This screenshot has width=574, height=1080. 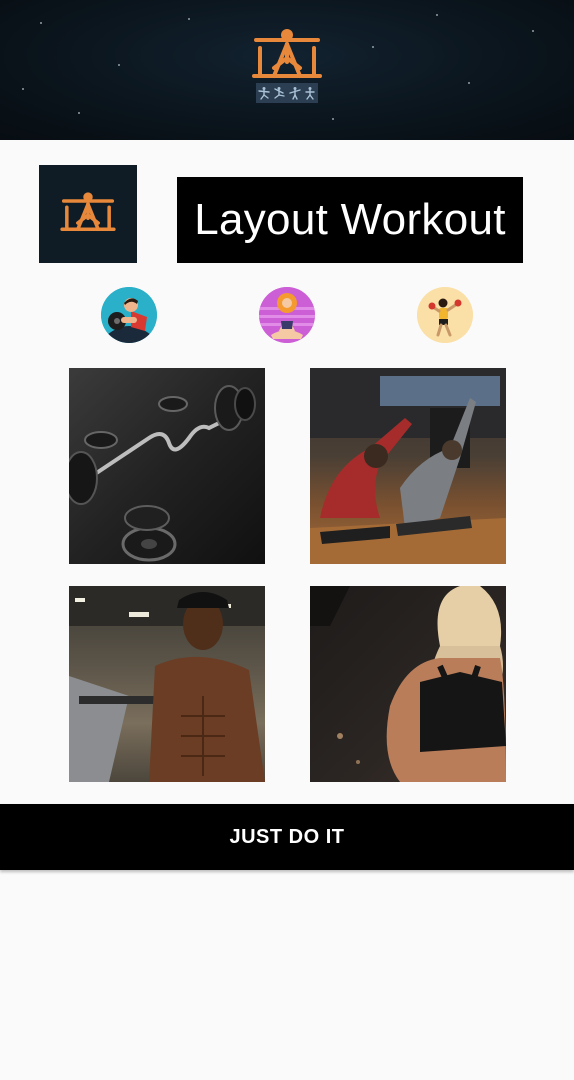 I want to click on barbell-photo, so click(x=167, y=466).